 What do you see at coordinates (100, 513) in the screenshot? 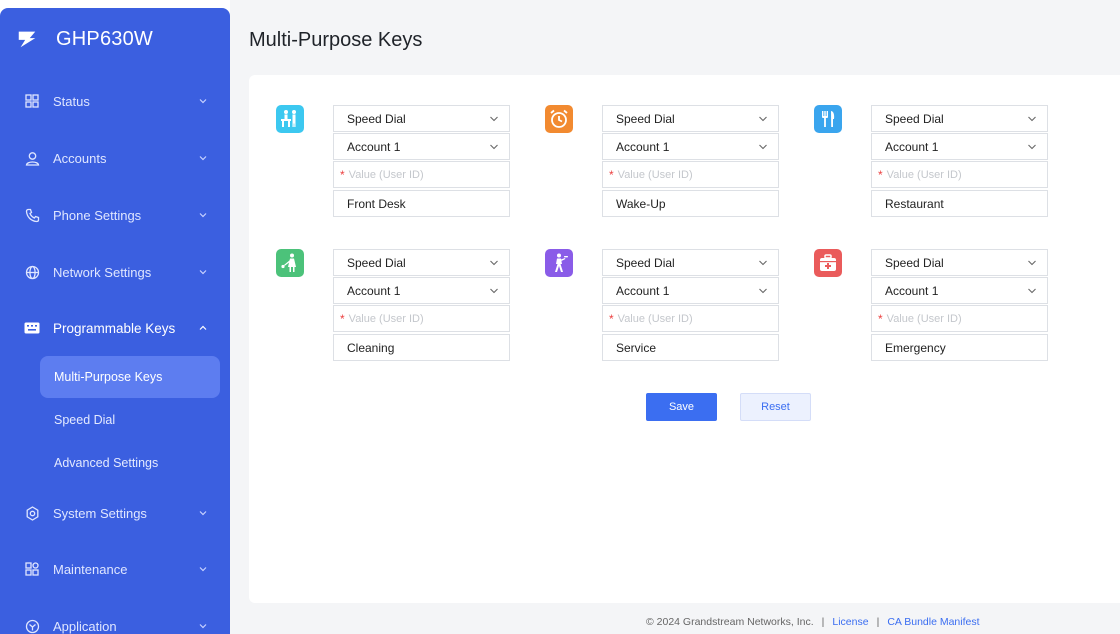
I see `sidebar-item-label: System Settings` at bounding box center [100, 513].